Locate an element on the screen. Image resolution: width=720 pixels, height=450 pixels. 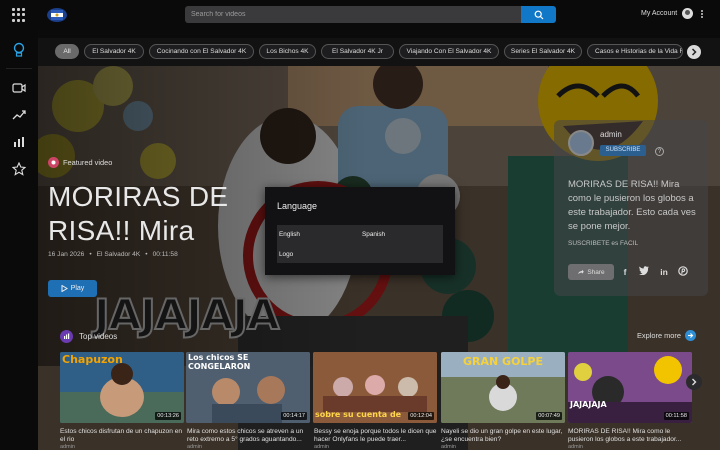
sidebar-divider is located at coordinates (19, 68).